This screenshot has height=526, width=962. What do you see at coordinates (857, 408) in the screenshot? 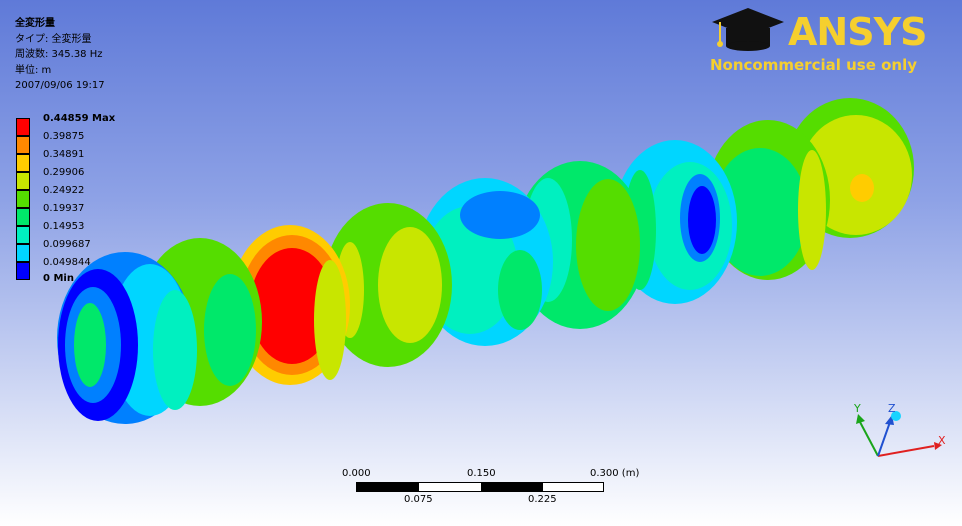
I see `axis-y-label: Y` at bounding box center [857, 408].